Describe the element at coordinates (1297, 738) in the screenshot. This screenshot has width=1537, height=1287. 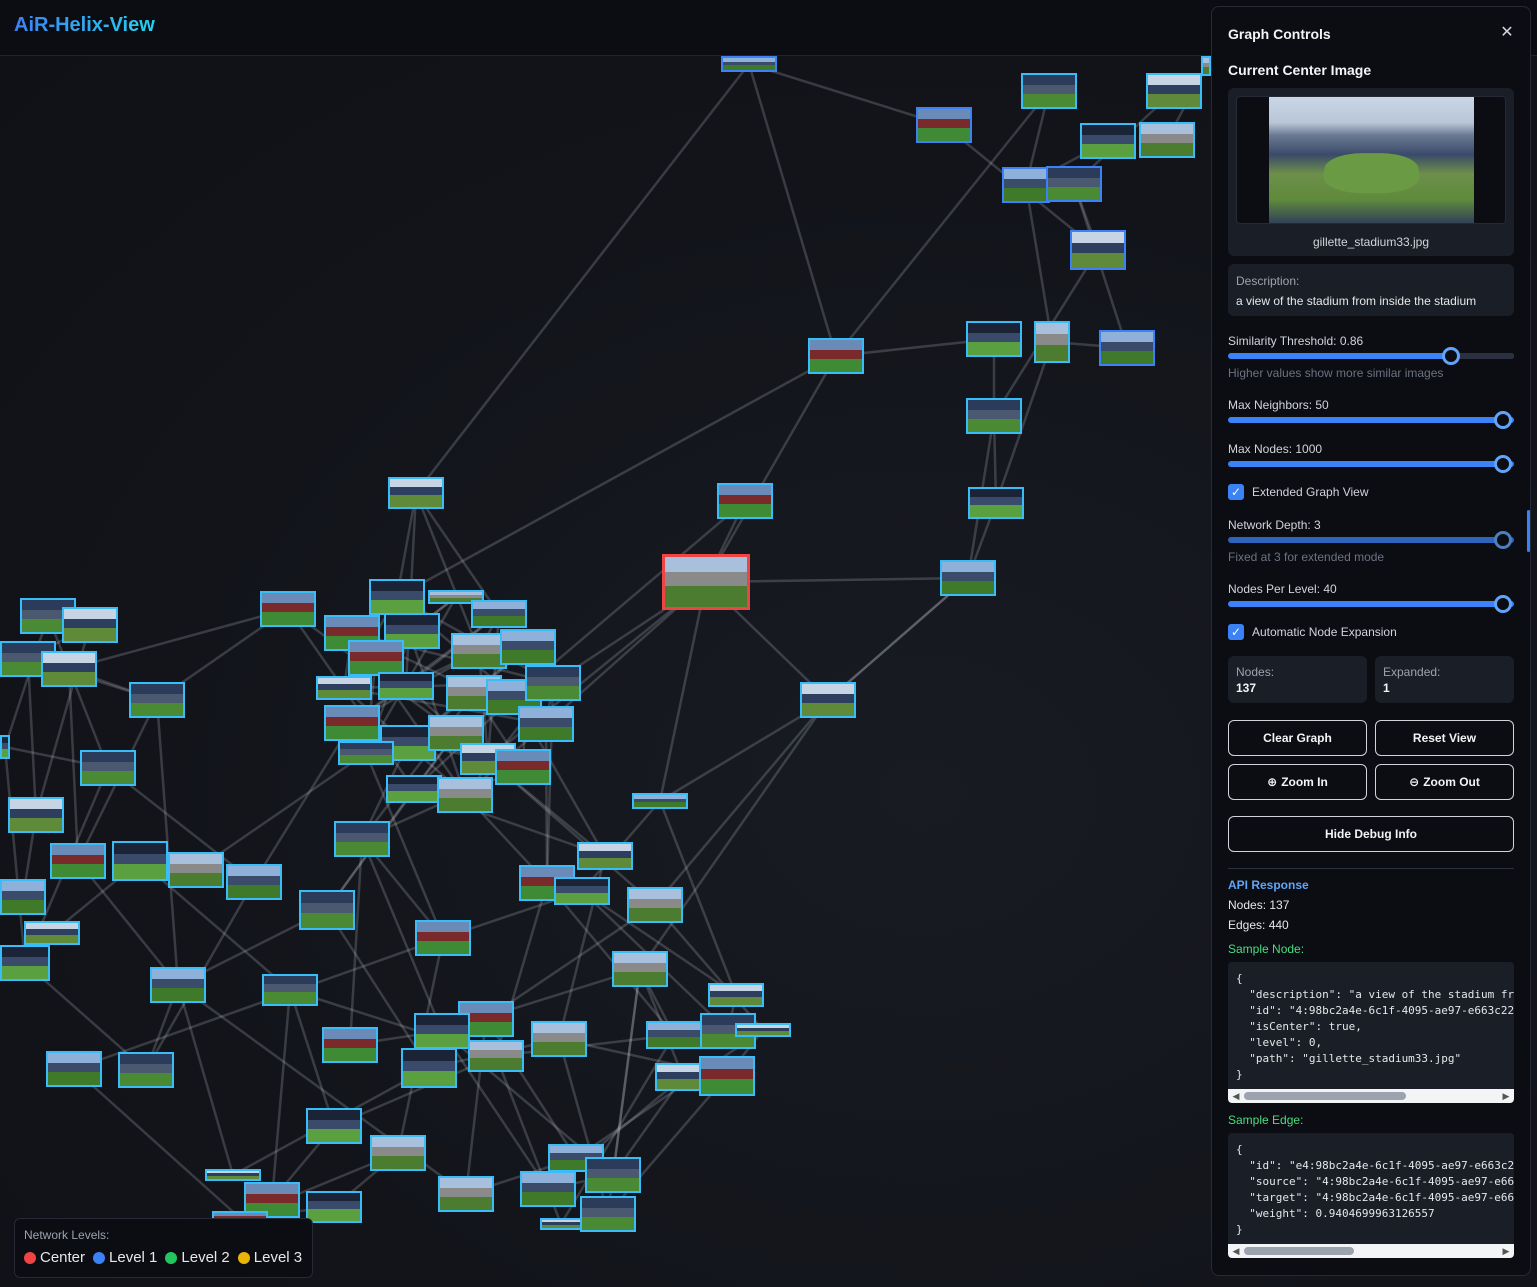
I see `clear-graph-button: Clear Graph` at that location.